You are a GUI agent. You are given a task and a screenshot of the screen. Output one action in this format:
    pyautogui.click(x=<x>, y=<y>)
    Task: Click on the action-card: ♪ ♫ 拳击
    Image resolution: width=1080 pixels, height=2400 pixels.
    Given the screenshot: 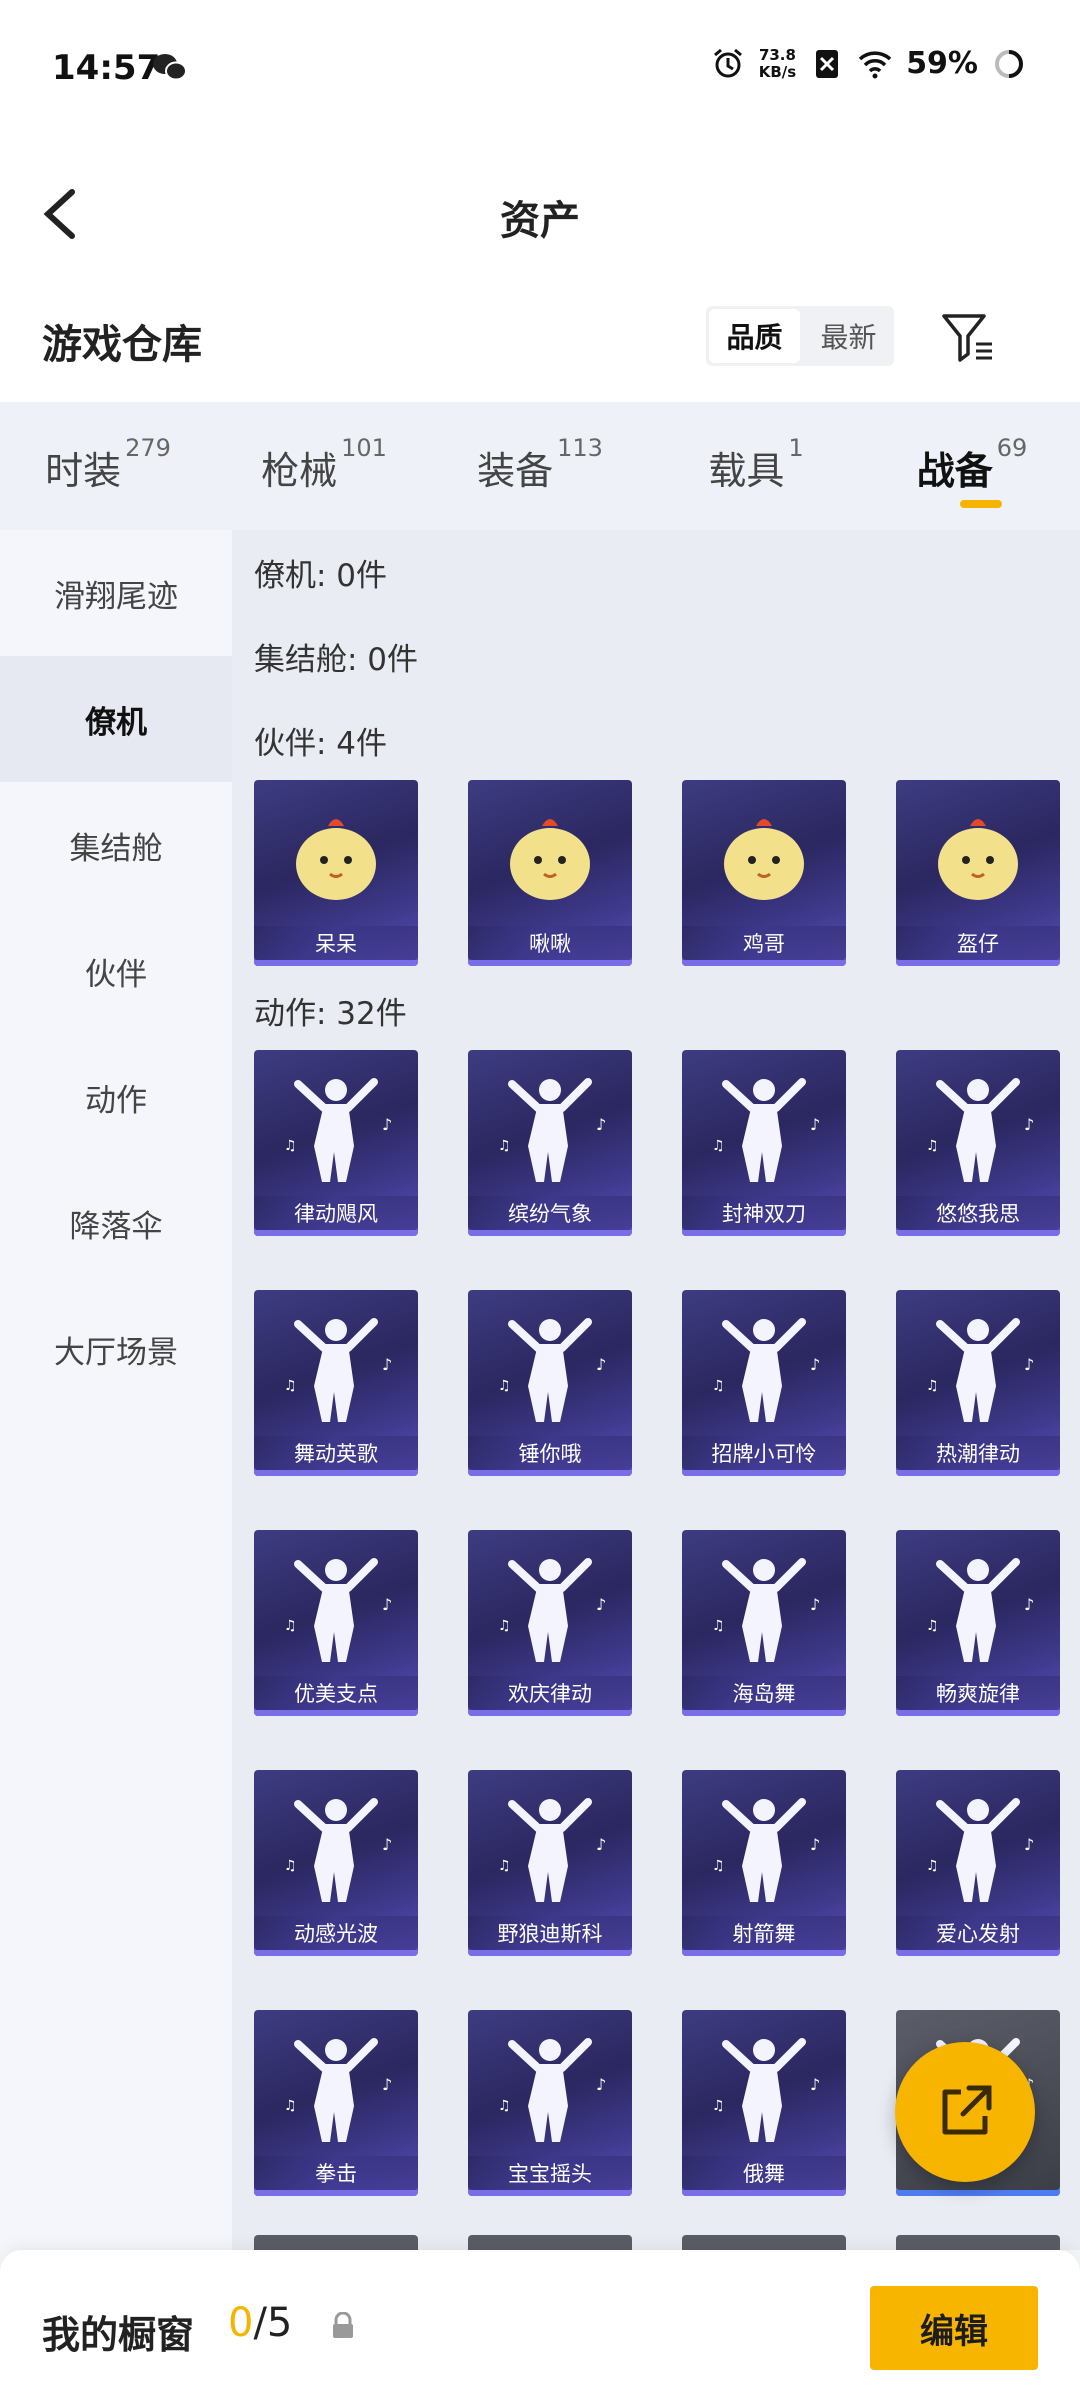 What is the action you would take?
    pyautogui.click(x=336, y=2103)
    